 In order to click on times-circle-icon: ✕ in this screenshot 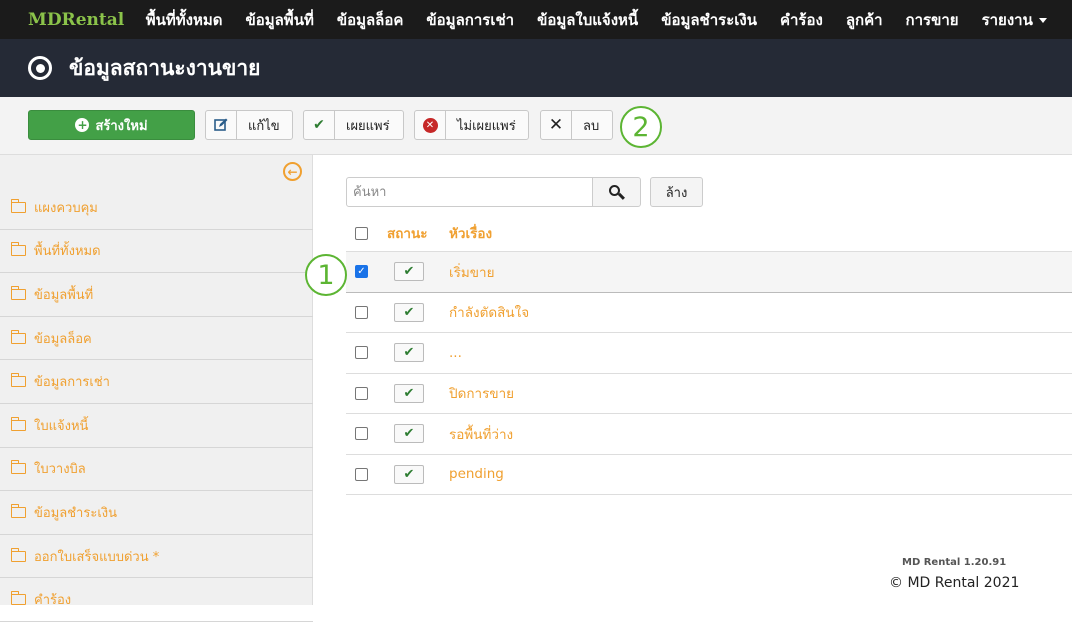, I will do `click(430, 125)`.